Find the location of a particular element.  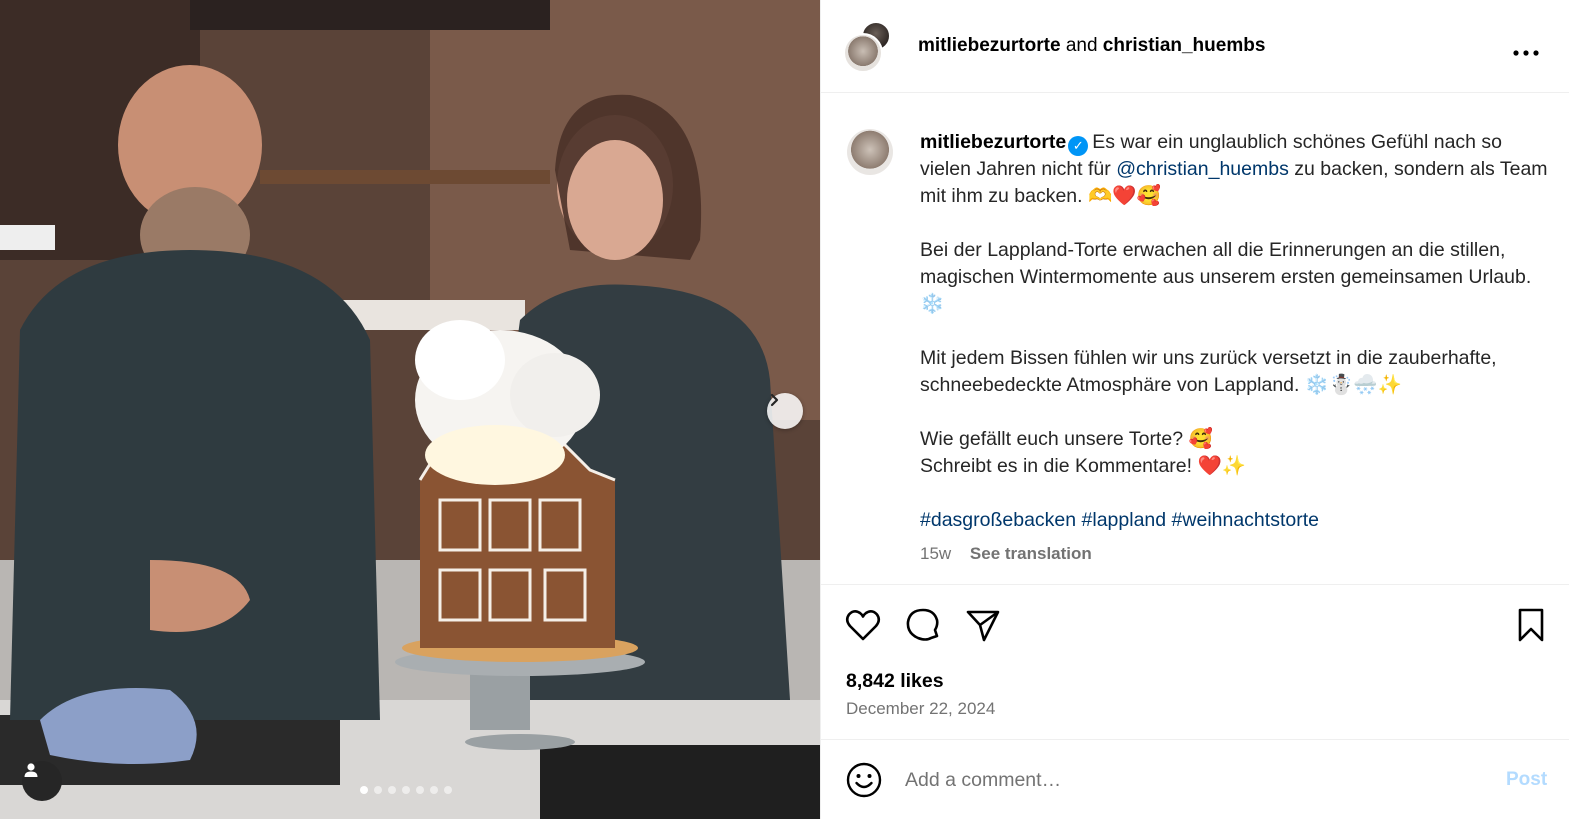

hashtag-link: #lappland is located at coordinates (1124, 520).